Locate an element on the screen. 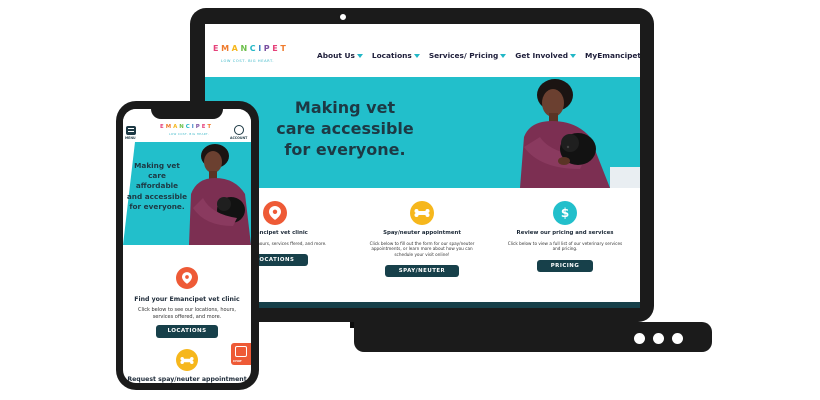 The height and width of the screenshot is (400, 820). nav-myemancipet: MyEmancipet is located at coordinates (612, 55).